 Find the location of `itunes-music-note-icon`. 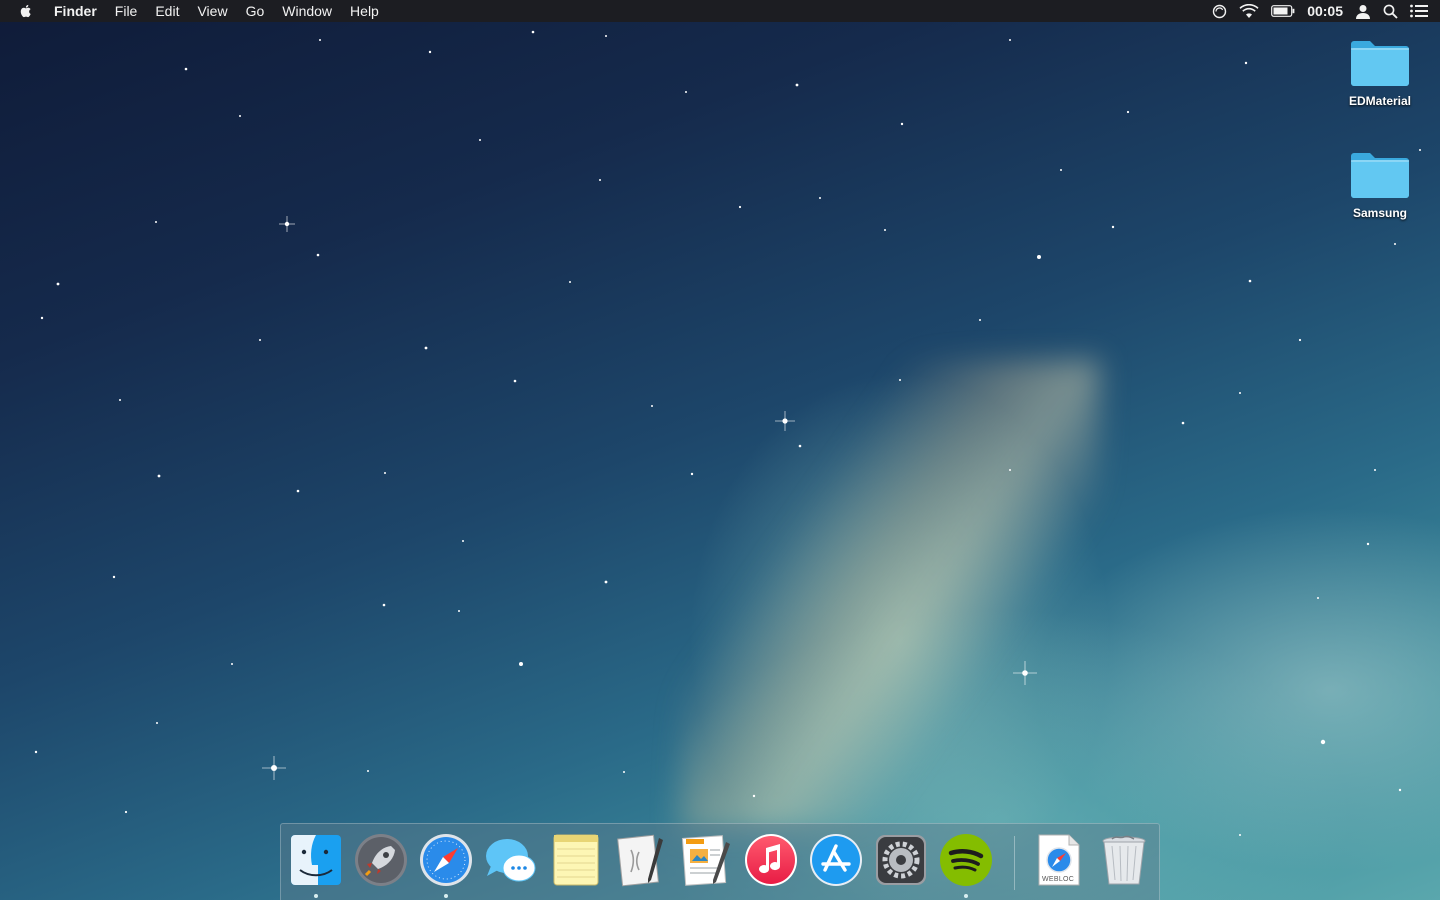

itunes-music-note-icon is located at coordinates (771, 860).